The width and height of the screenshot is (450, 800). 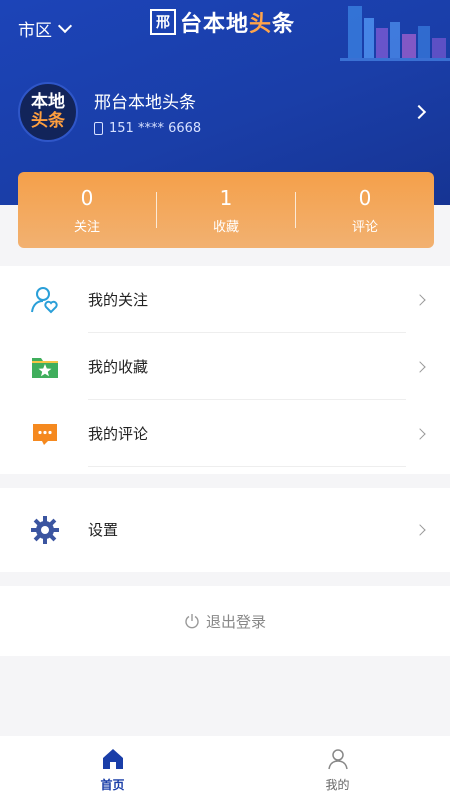 I want to click on divider, so click(x=247, y=466).